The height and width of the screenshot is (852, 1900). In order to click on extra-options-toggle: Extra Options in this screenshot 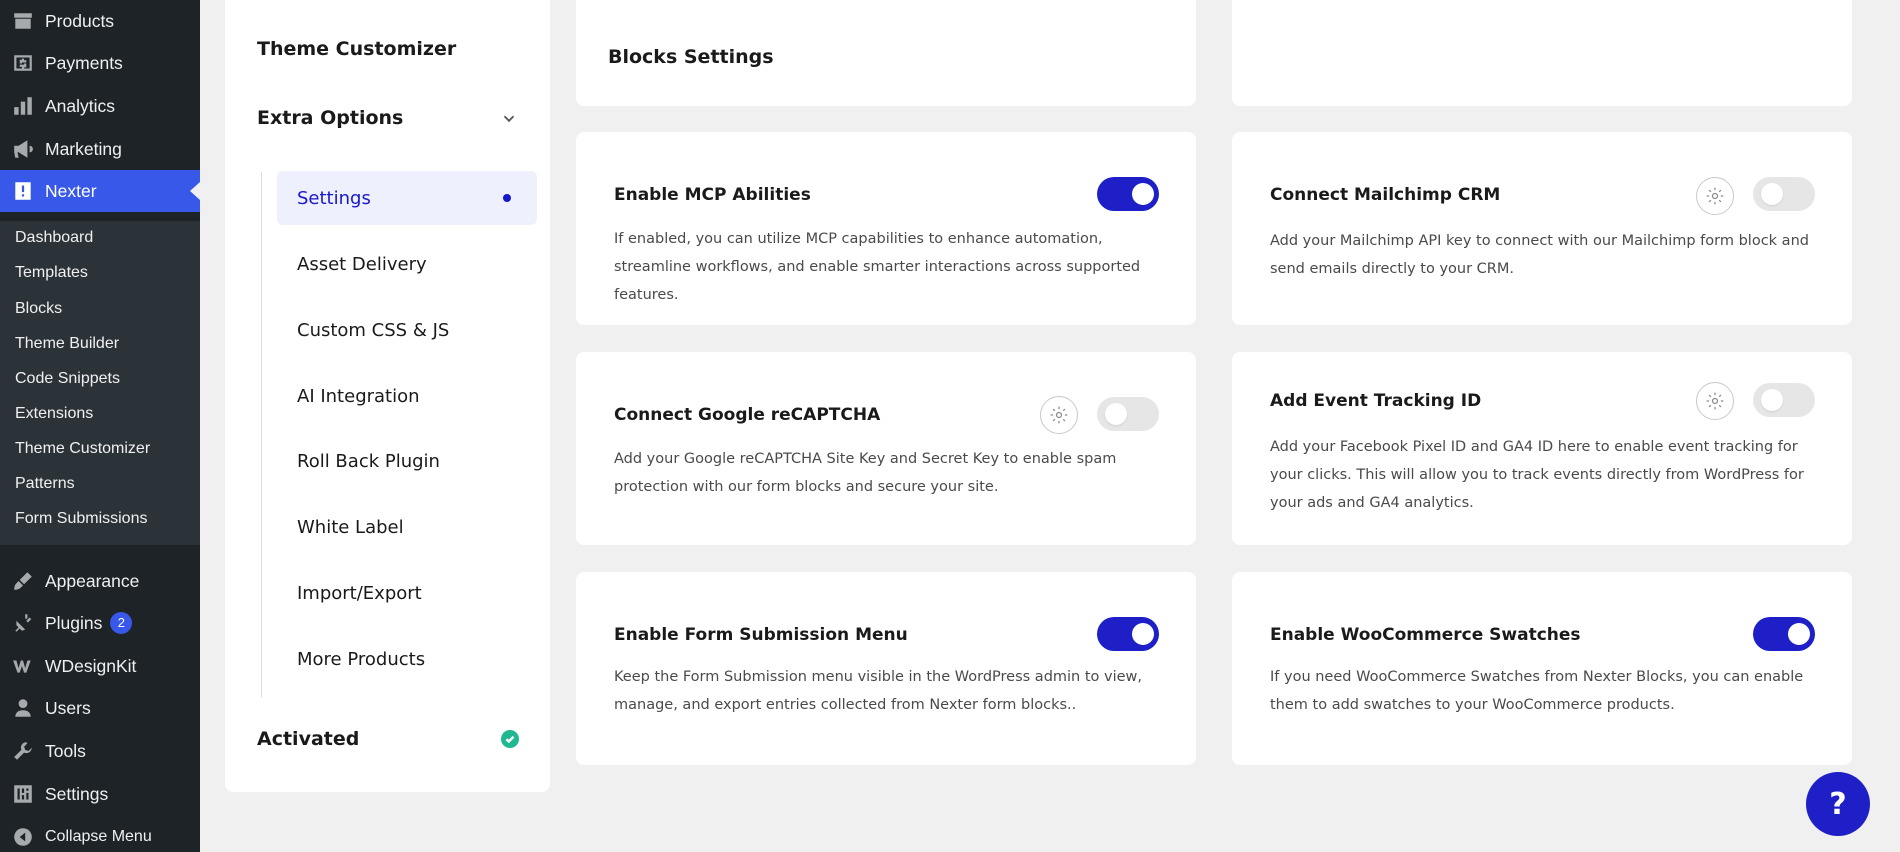, I will do `click(330, 118)`.